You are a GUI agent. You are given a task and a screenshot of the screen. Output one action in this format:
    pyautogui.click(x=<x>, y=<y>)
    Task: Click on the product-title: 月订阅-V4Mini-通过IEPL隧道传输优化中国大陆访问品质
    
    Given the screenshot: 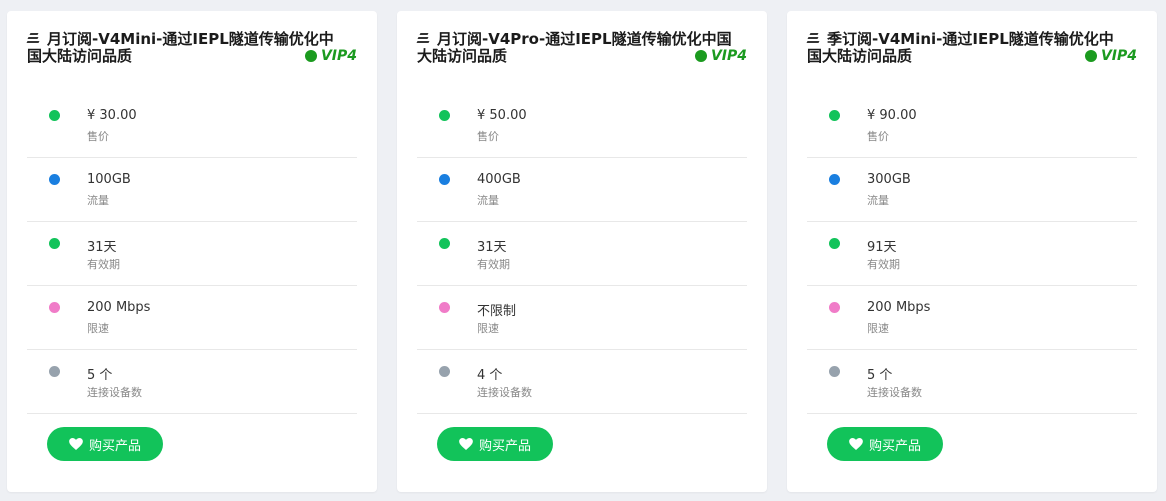 What is the action you would take?
    pyautogui.click(x=186, y=47)
    